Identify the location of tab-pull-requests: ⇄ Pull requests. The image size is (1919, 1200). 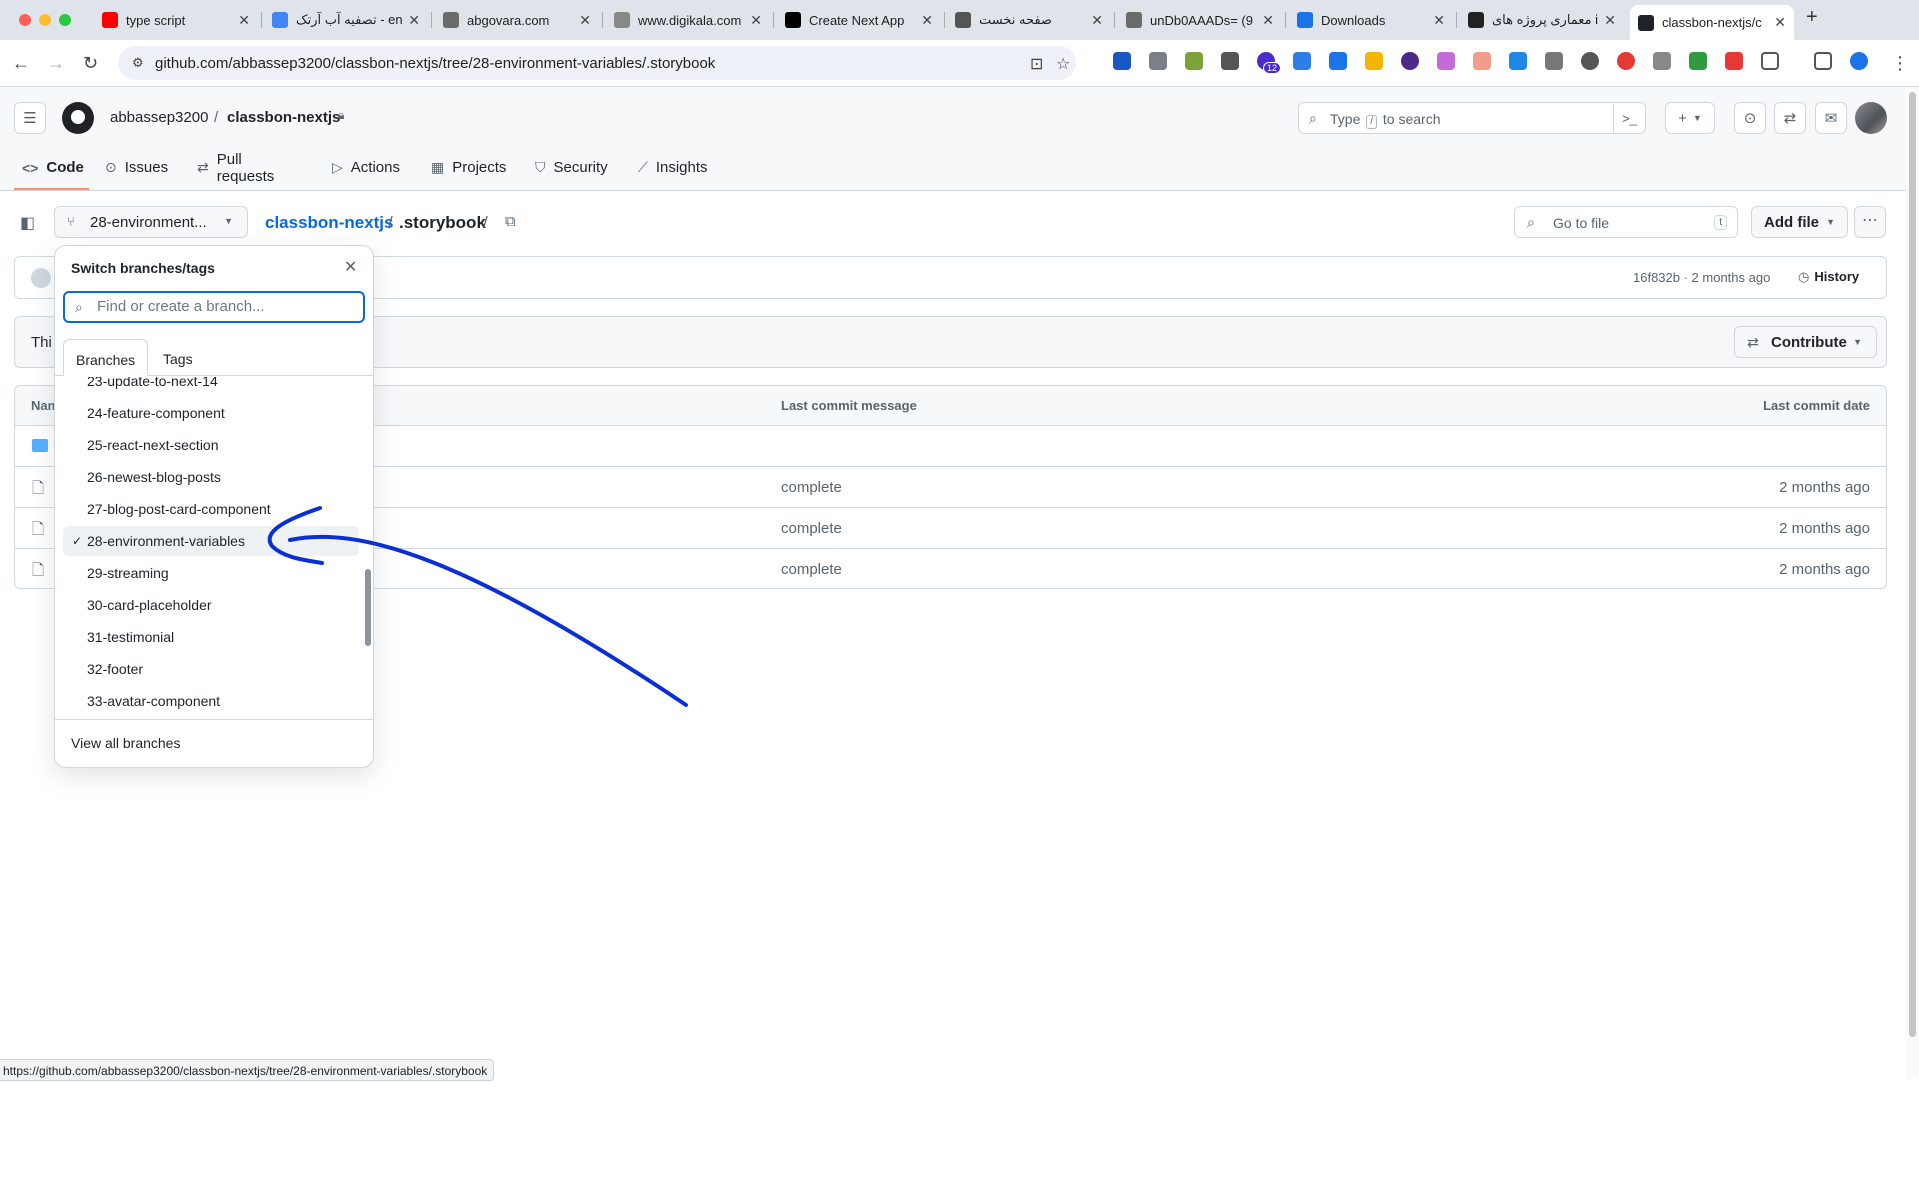
(235, 167).